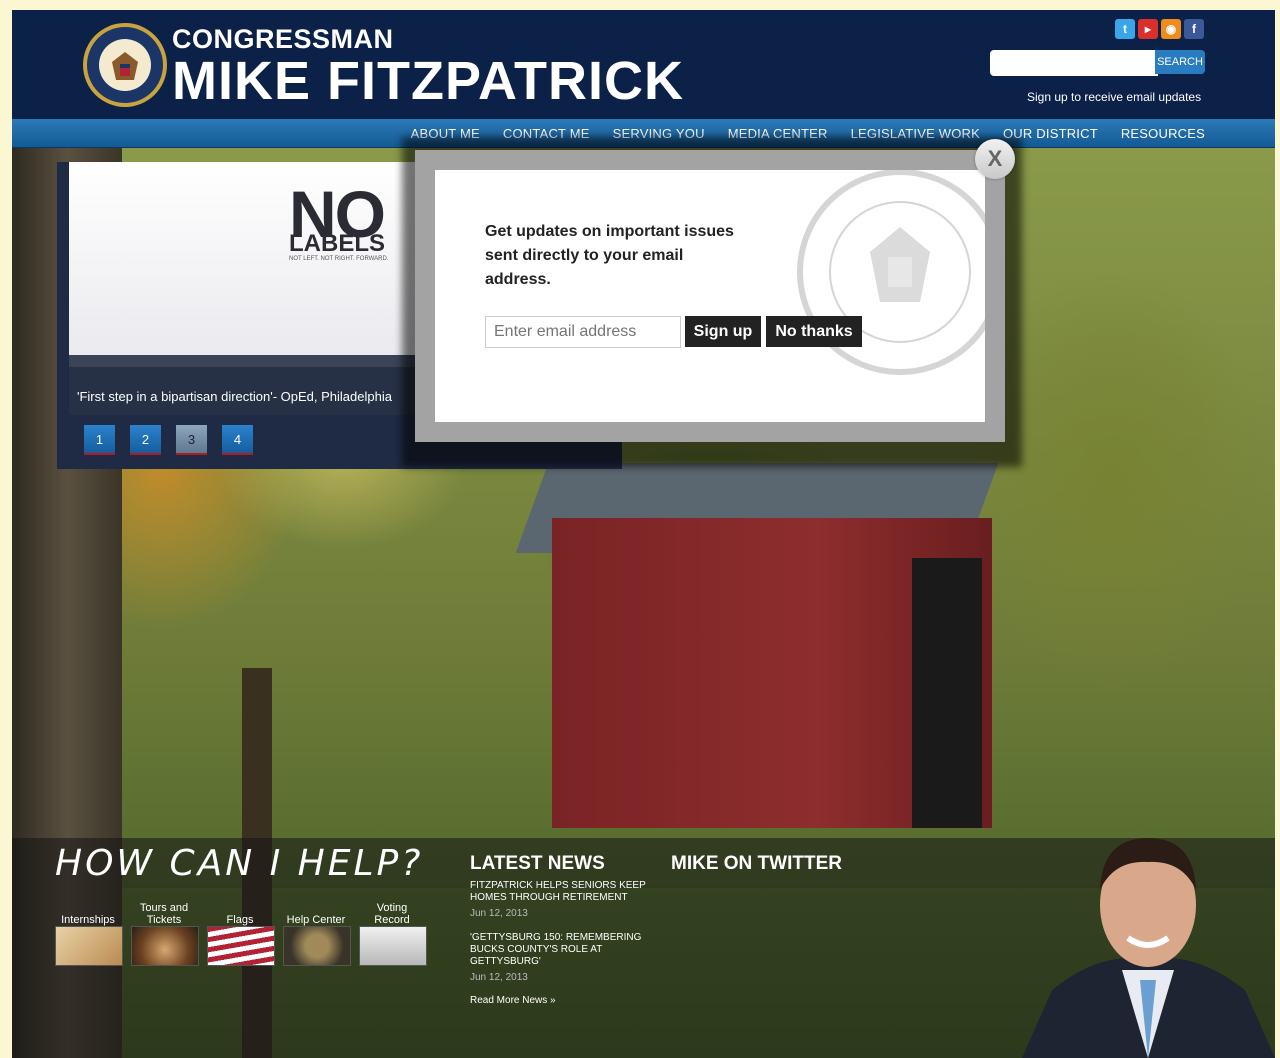 The width and height of the screenshot is (1280, 1058). What do you see at coordinates (317, 946) in the screenshot?
I see `help-center-thumbnail` at bounding box center [317, 946].